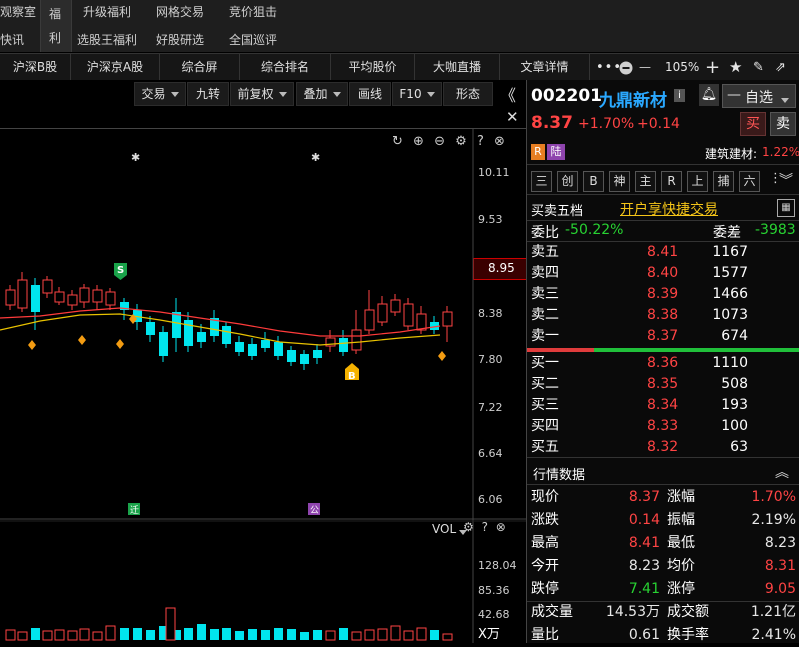  What do you see at coordinates (180, 11) in the screenshot?
I see `nav-wangge-jiaoyi: 网格交易` at bounding box center [180, 11].